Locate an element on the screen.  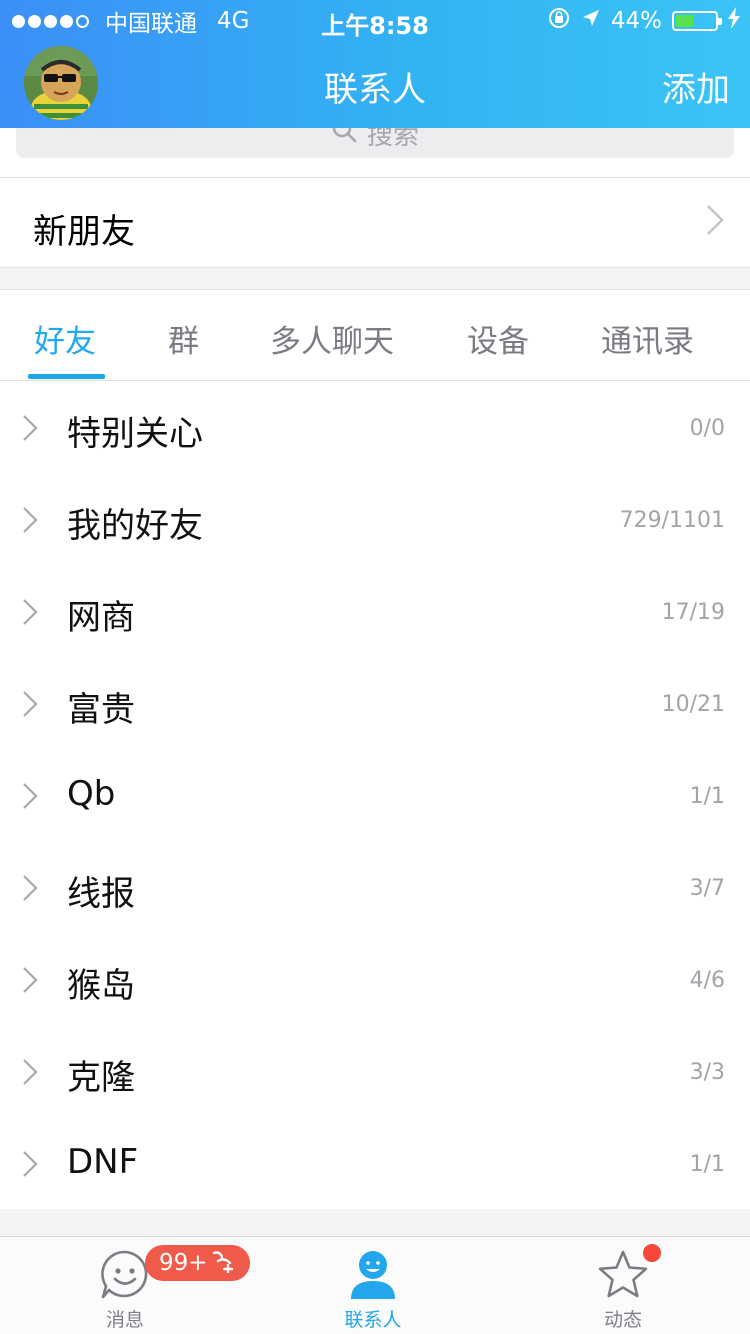
group-name: 特别关心 is located at coordinates (135, 434).